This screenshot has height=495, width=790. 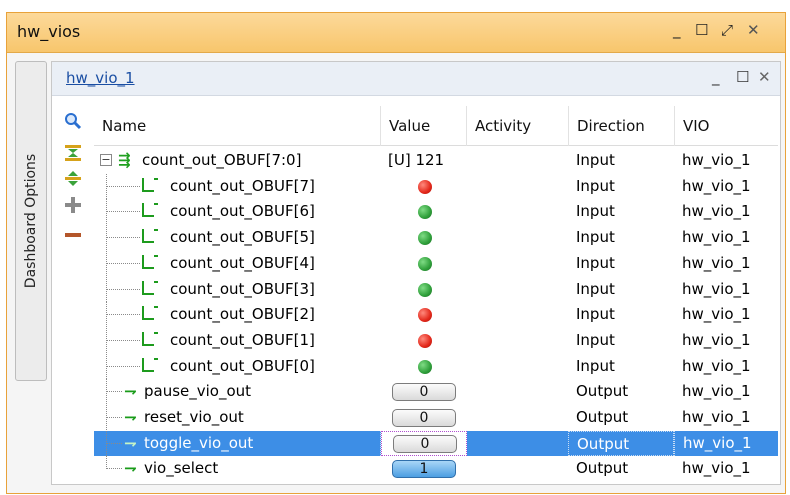 I want to click on expand-all-icon, so click(x=73, y=179).